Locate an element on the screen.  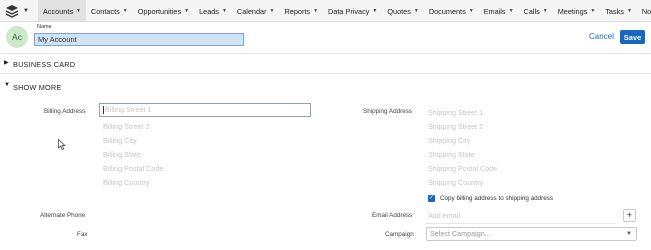
nav-item-label: Emails is located at coordinates (494, 11).